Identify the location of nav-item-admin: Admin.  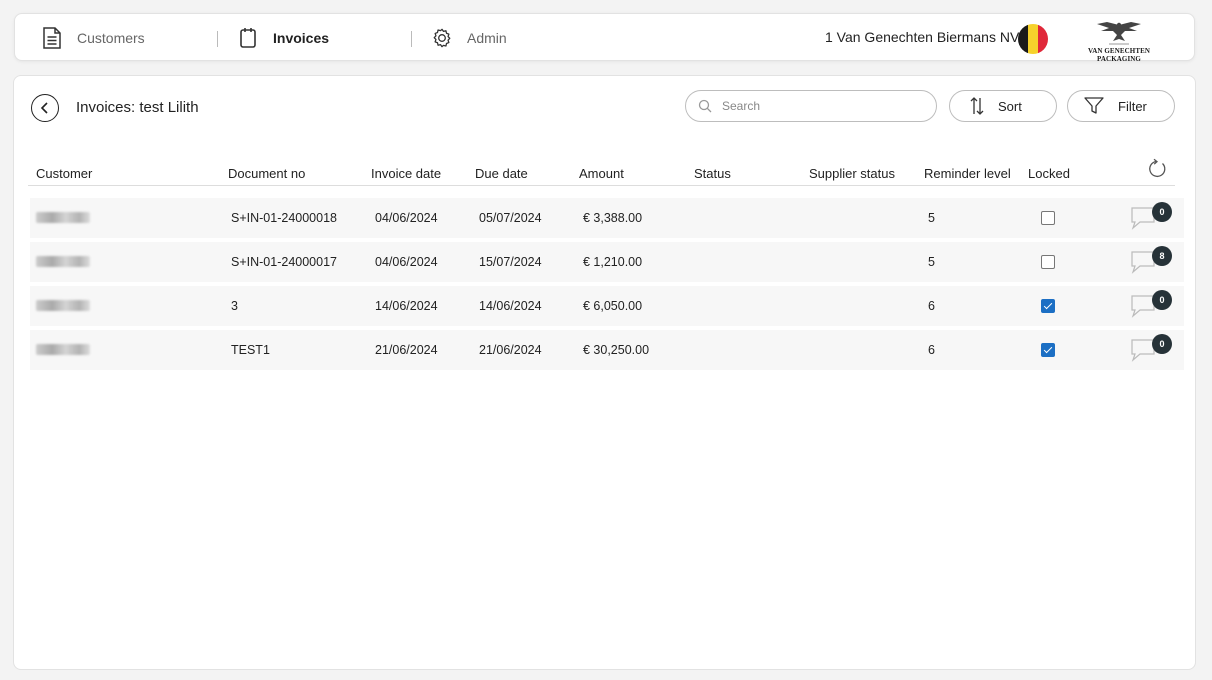
(469, 38).